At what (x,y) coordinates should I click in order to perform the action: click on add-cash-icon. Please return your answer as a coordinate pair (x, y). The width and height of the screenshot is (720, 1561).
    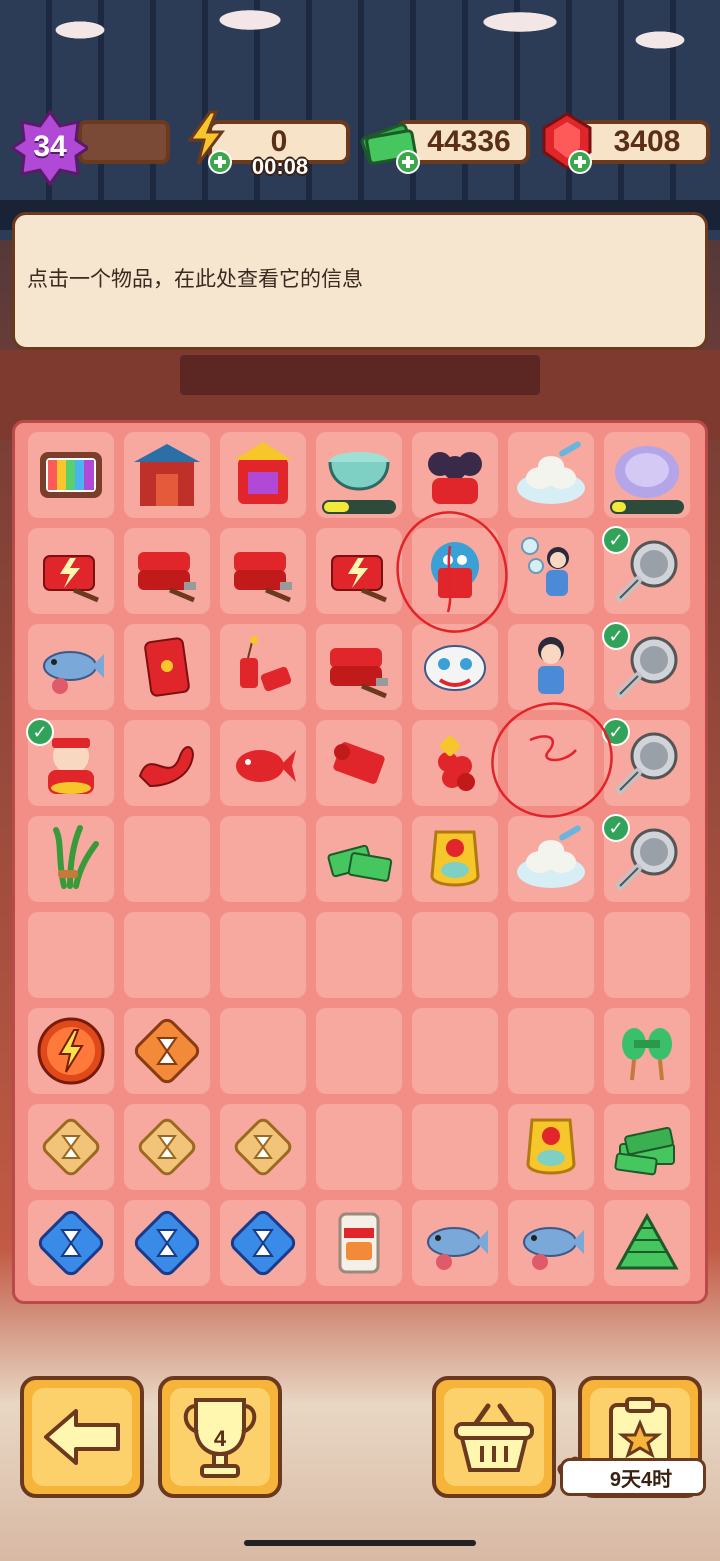
    Looking at the image, I should click on (408, 162).